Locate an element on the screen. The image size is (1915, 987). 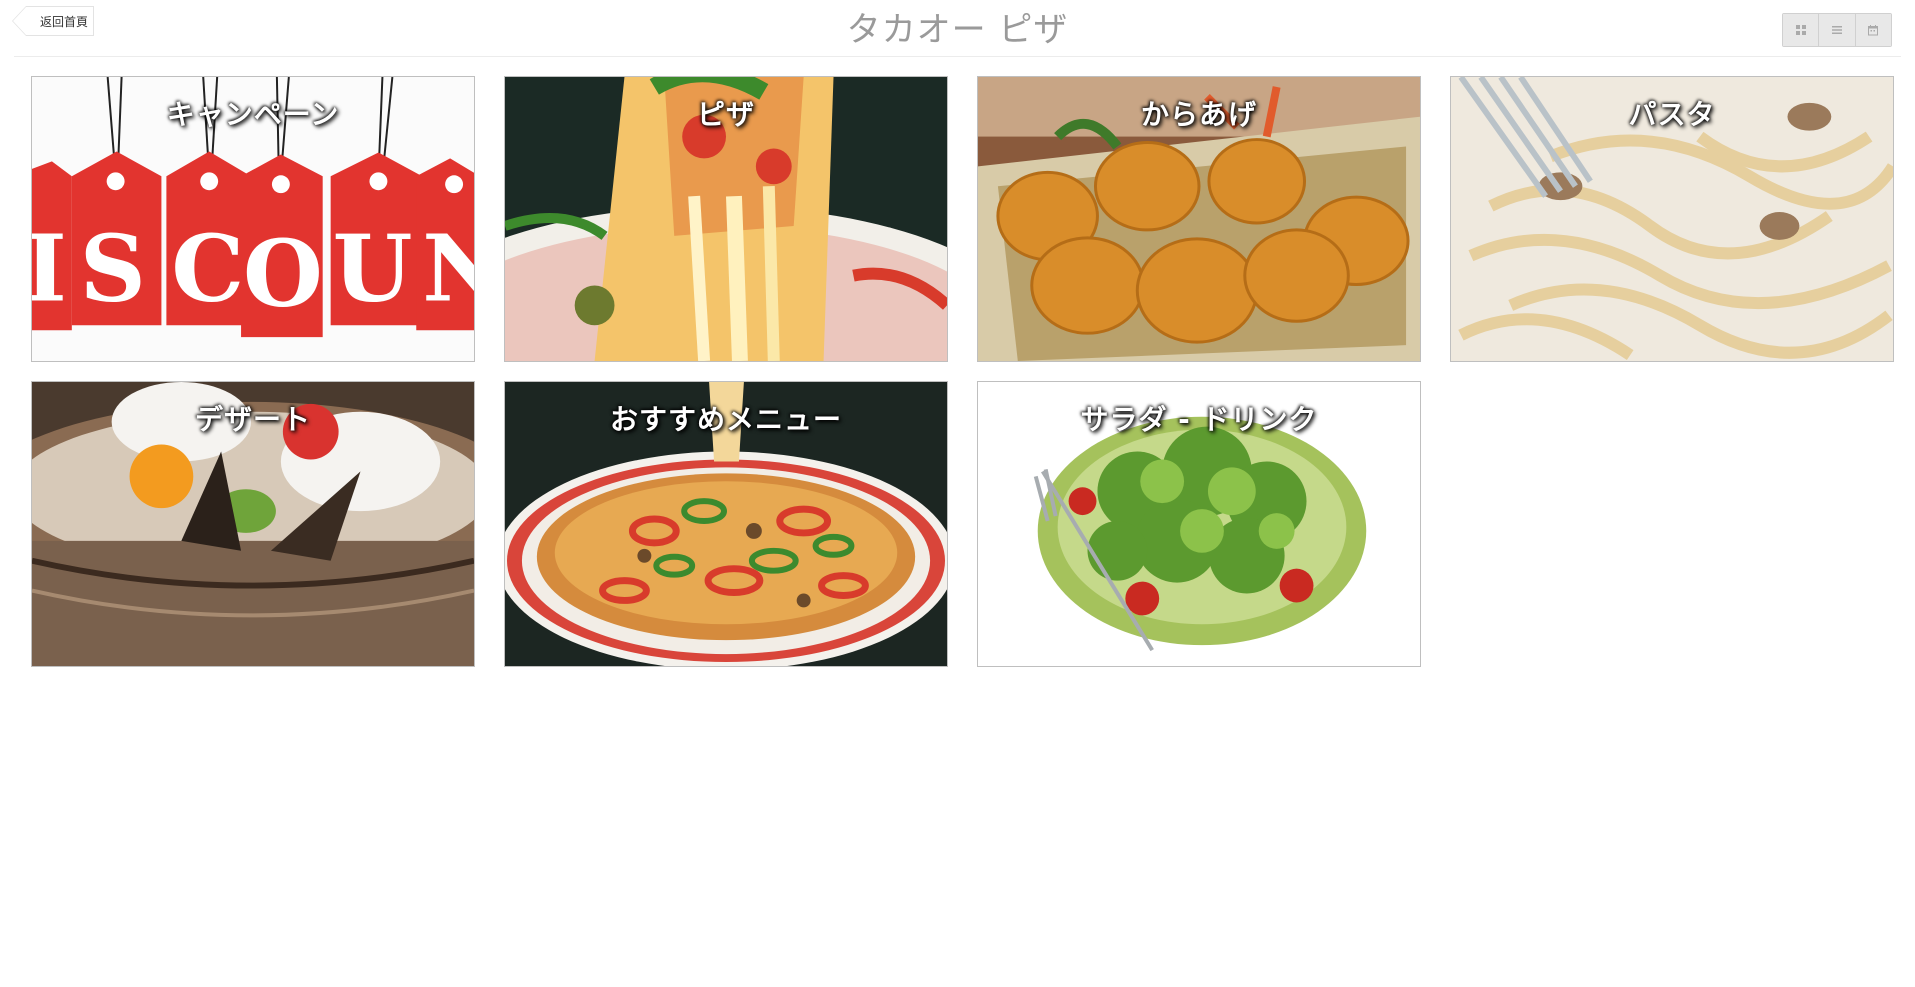
header-divider is located at coordinates (957, 56).